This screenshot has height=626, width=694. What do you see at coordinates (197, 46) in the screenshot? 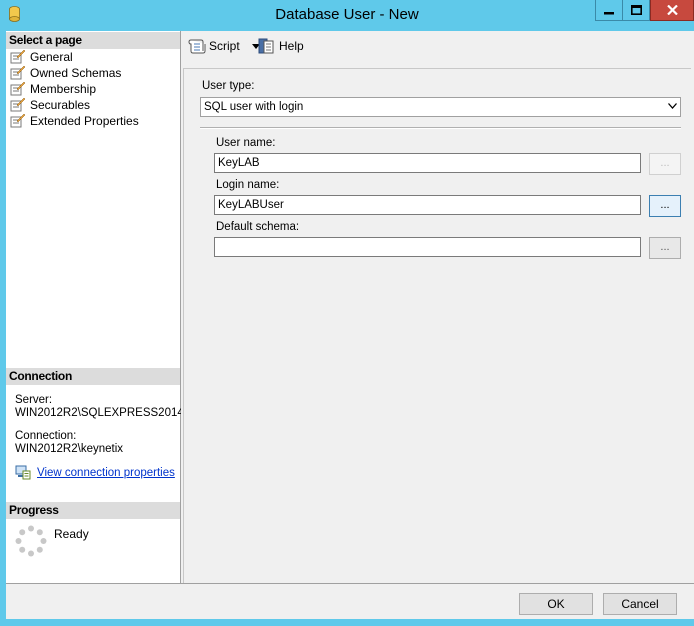
I see `script-icon` at bounding box center [197, 46].